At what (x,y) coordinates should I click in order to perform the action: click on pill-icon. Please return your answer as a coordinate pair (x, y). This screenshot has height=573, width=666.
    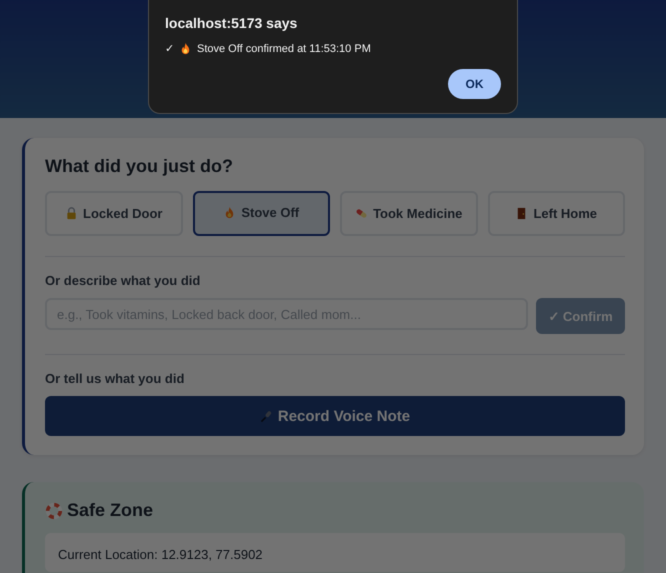
    Looking at the image, I should click on (361, 213).